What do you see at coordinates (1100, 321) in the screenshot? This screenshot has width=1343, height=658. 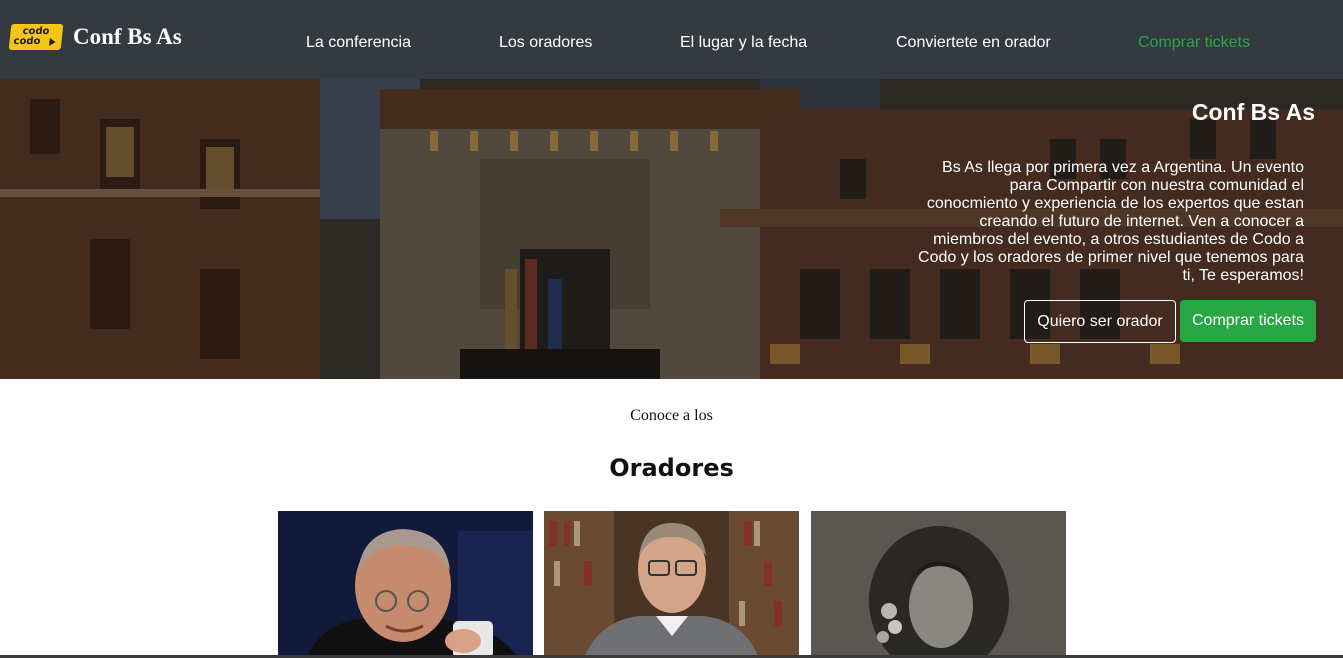 I see `quiero-ser-orador-button: Quiero ser orador` at bounding box center [1100, 321].